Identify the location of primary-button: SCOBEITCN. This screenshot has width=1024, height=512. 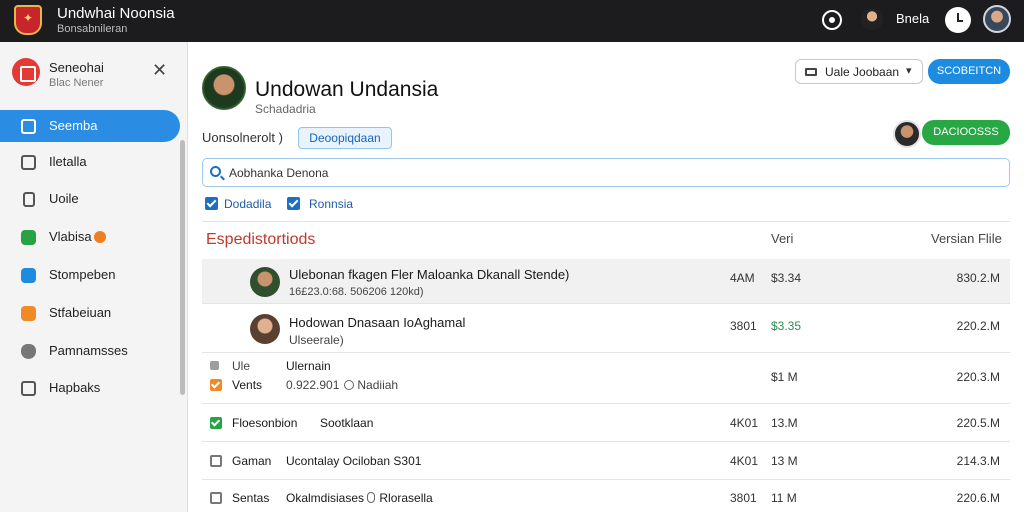
(969, 71).